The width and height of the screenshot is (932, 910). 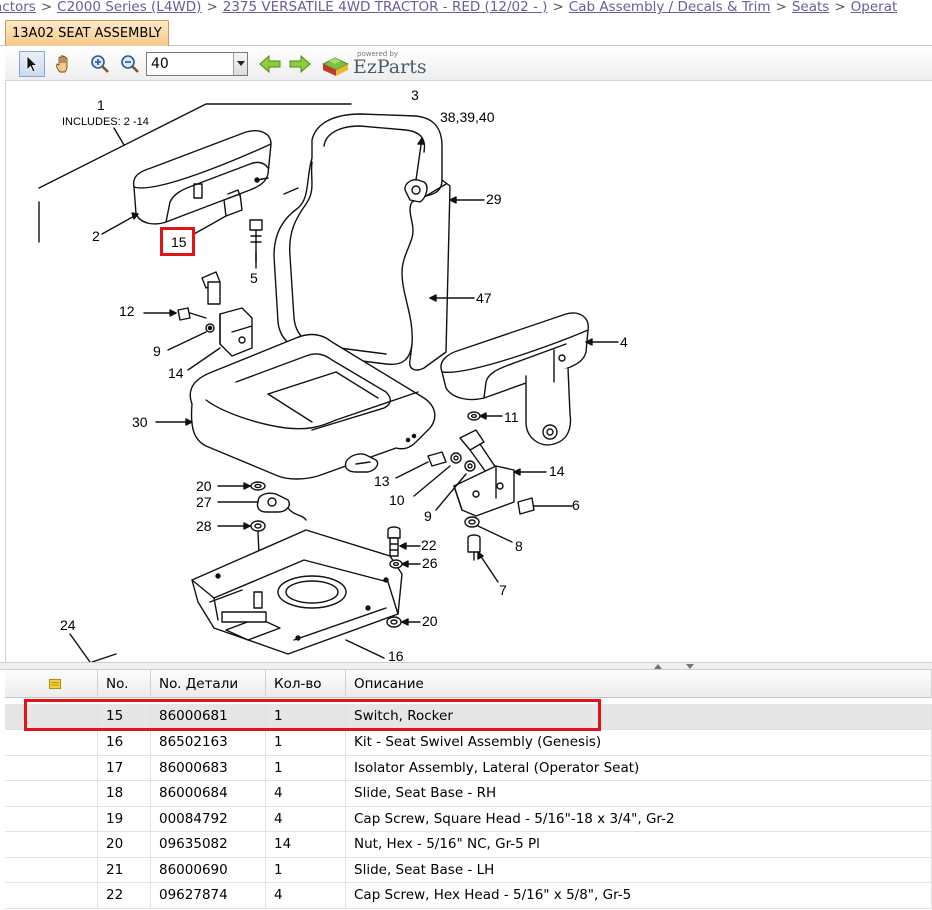 I want to click on cell-no: 17, so click(x=124, y=768).